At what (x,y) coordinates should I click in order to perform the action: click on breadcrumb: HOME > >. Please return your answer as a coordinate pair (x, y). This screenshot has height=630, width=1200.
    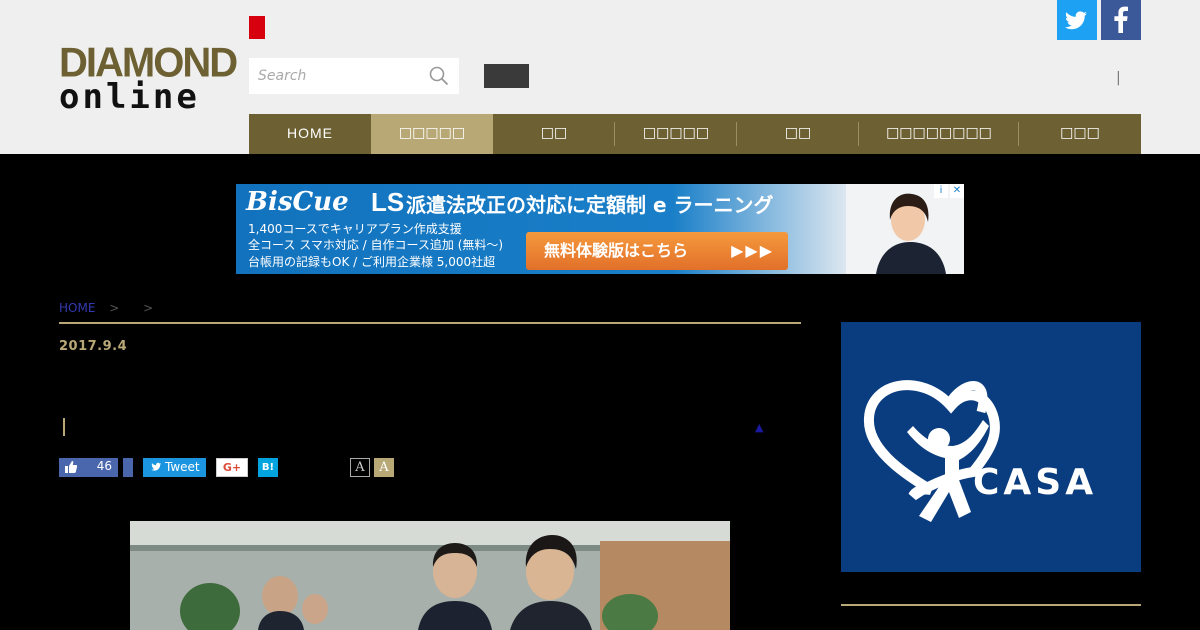
    Looking at the image, I should click on (111, 308).